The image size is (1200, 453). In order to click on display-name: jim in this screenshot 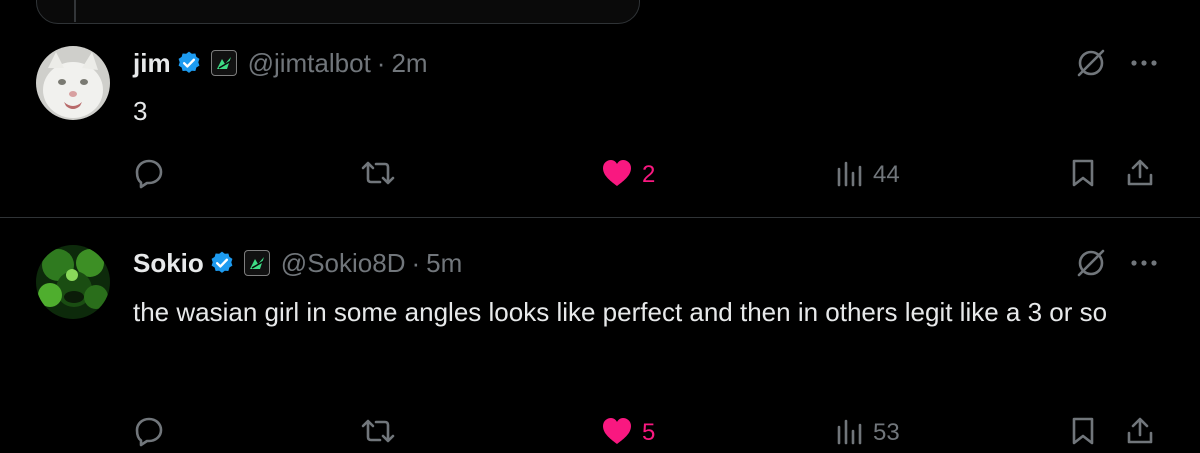, I will do `click(152, 63)`.